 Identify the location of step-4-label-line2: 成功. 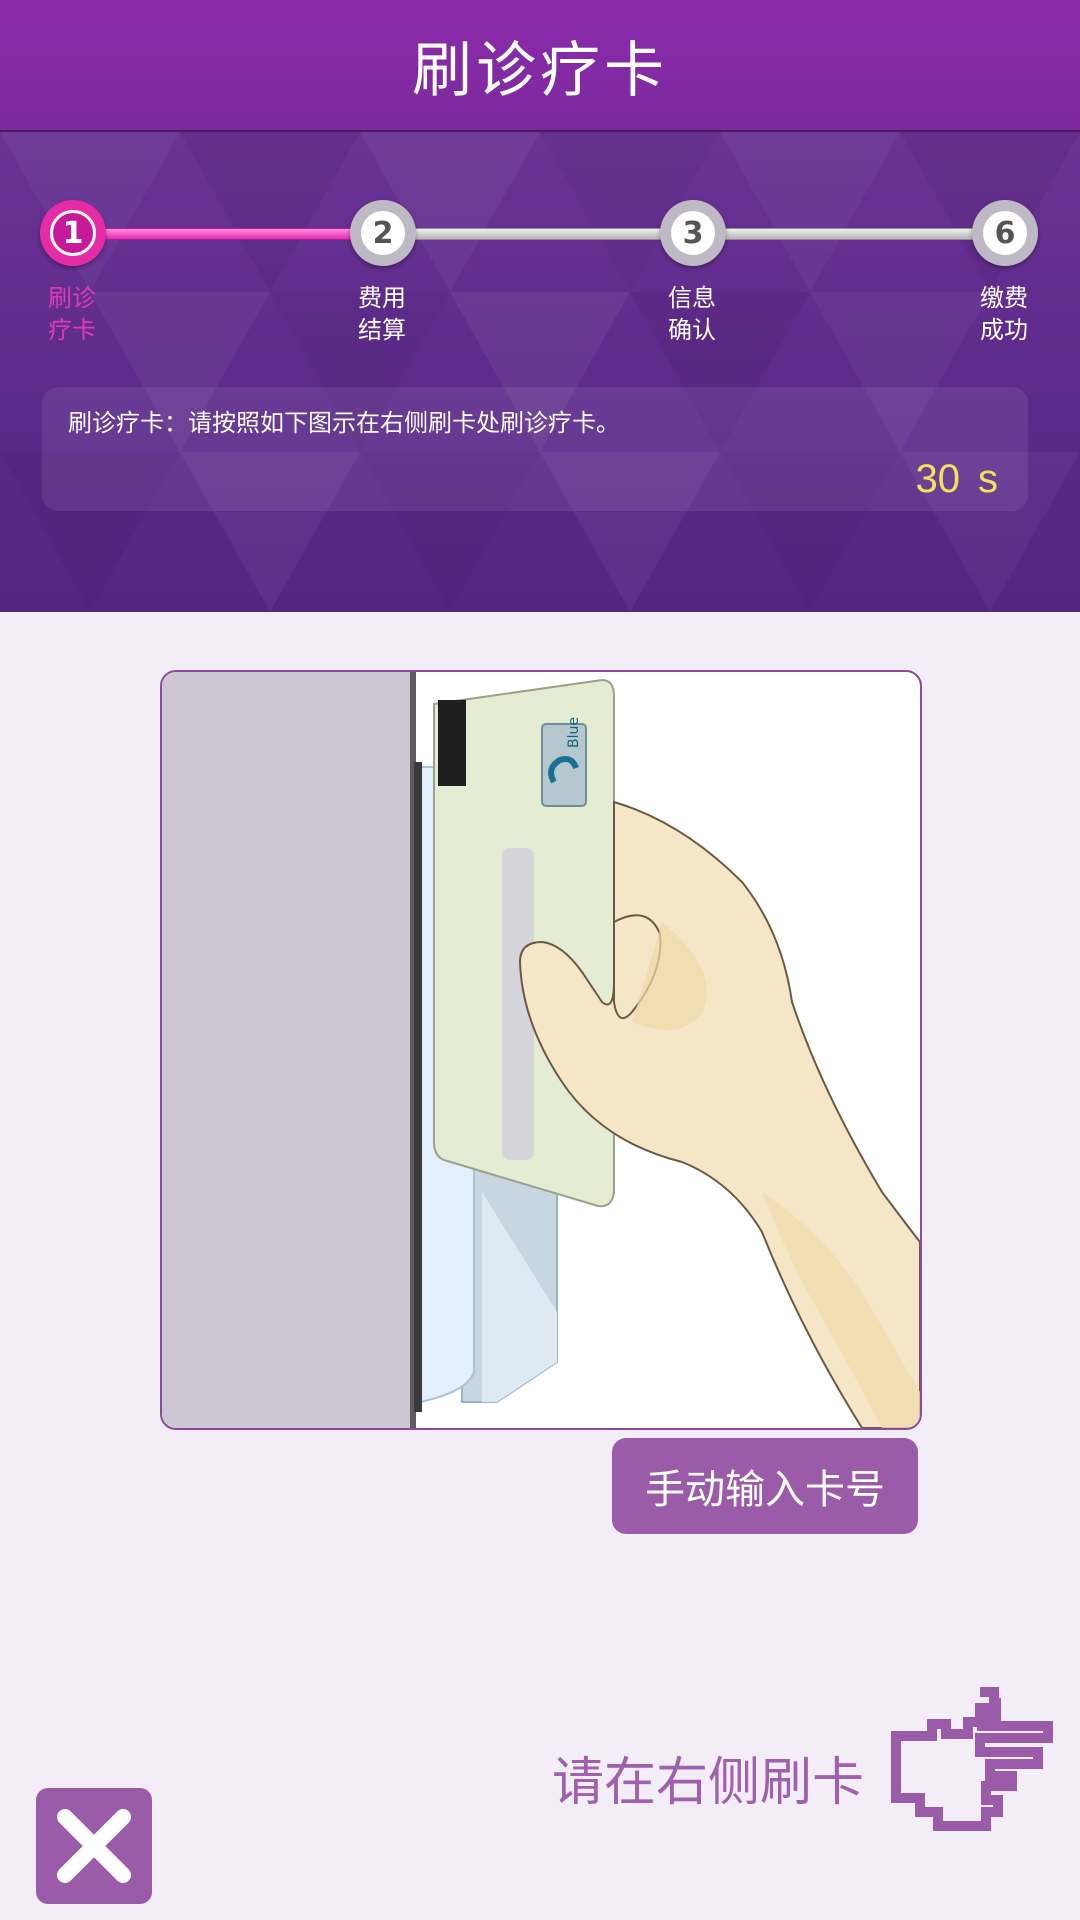
(1004, 330).